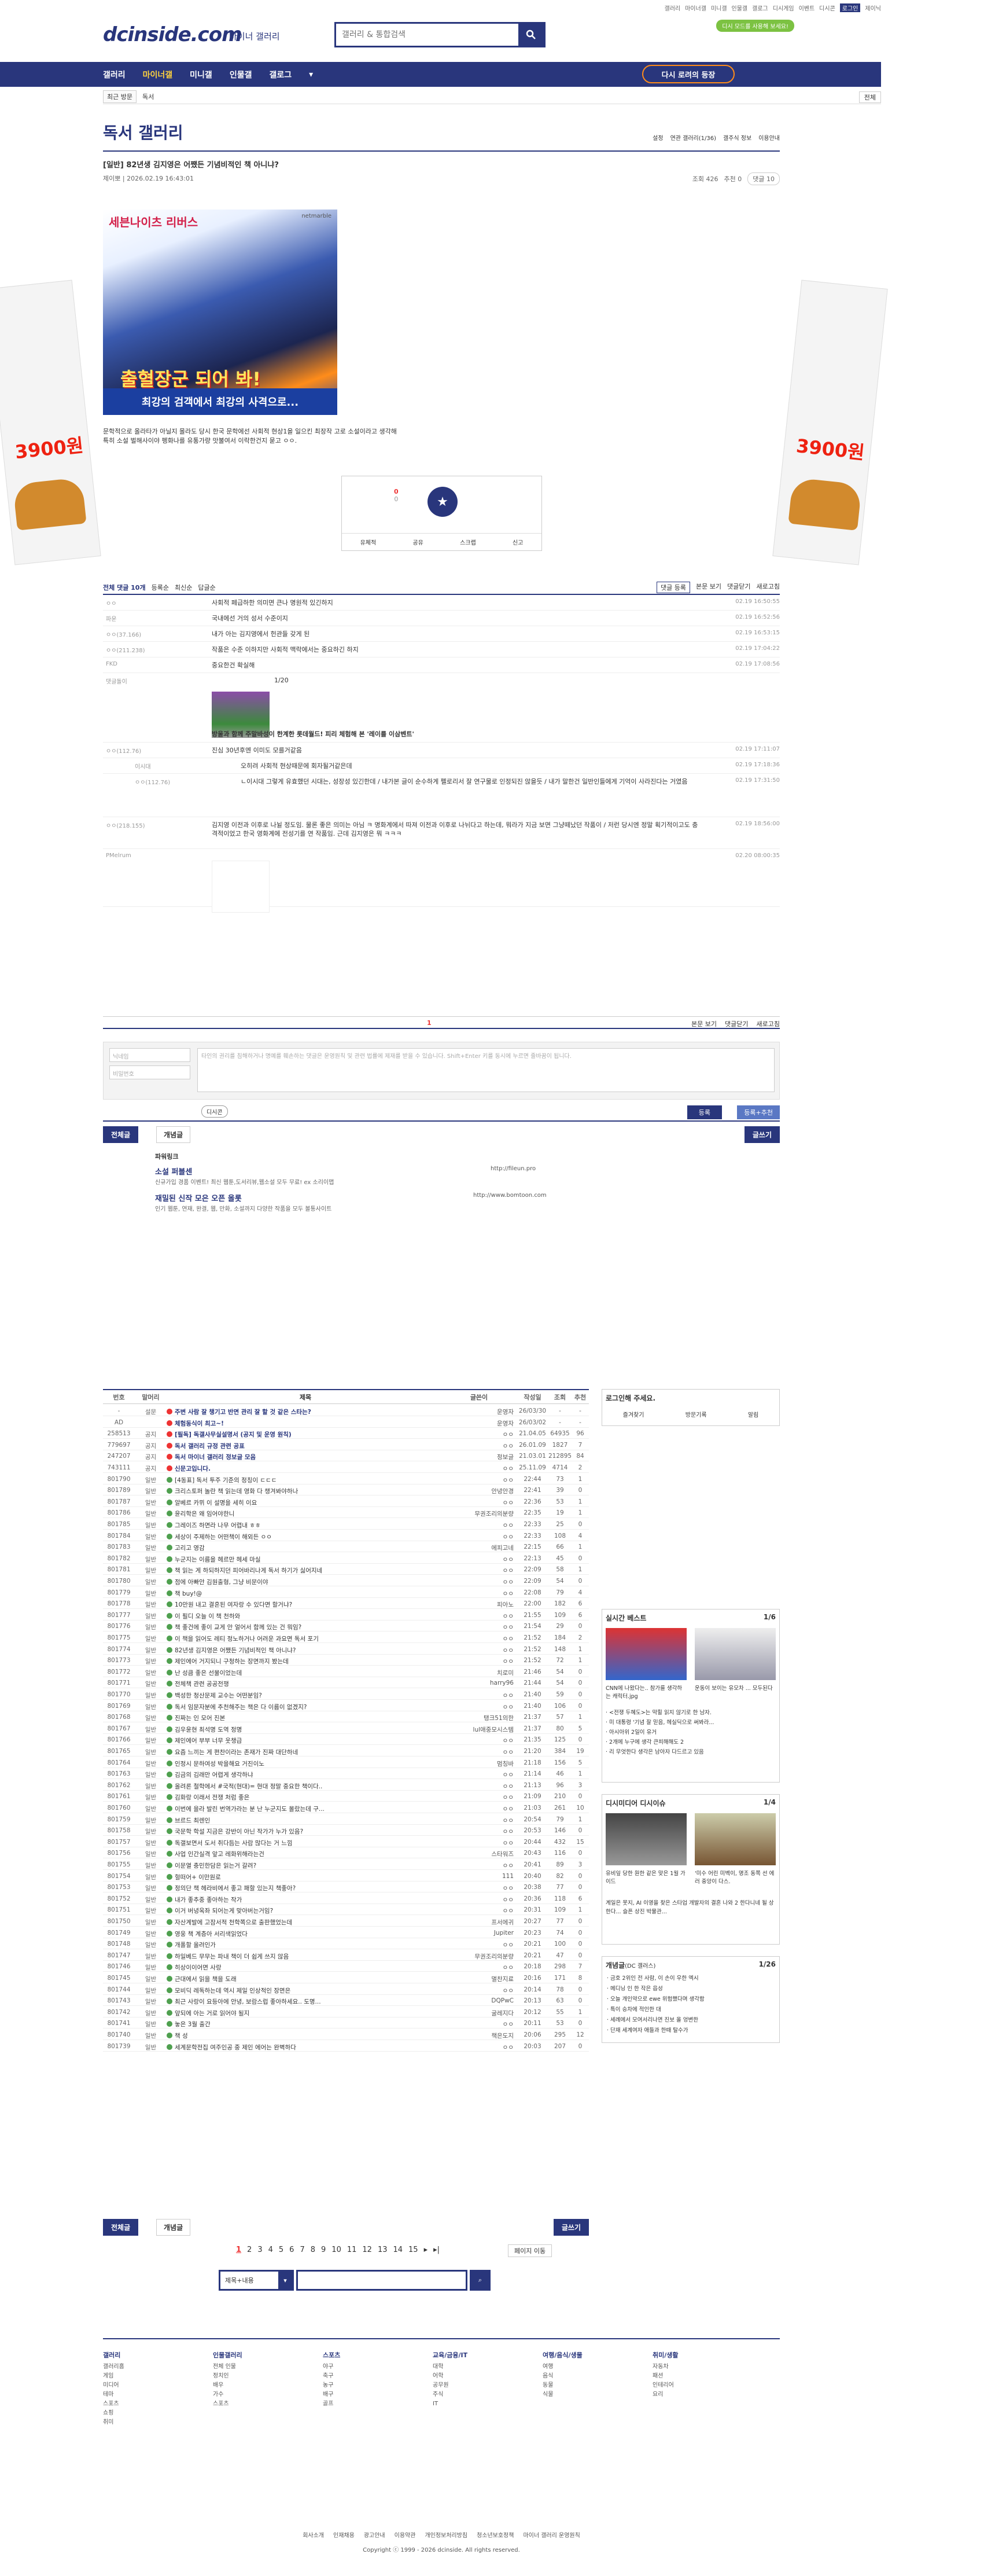  I want to click on table-row: AD 체험동식이 최고~! 운영자 26/03/02 - -, so click(346, 1422).